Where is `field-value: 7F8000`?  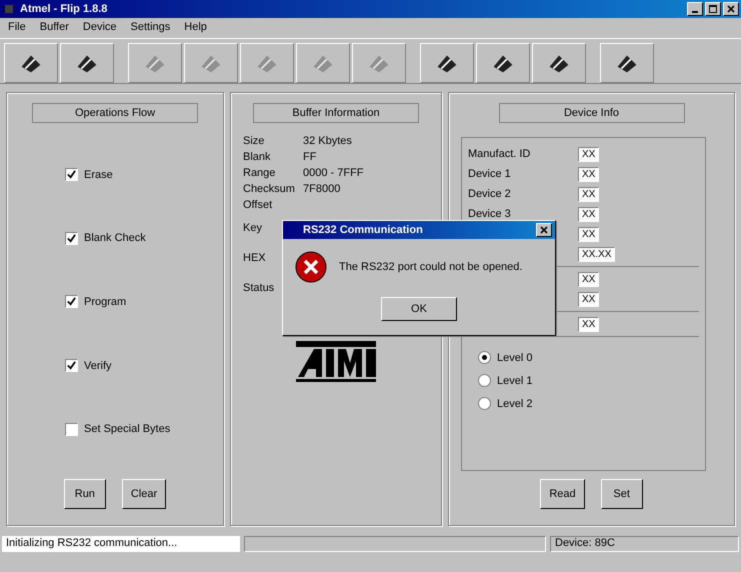
field-value: 7F8000 is located at coordinates (321, 189).